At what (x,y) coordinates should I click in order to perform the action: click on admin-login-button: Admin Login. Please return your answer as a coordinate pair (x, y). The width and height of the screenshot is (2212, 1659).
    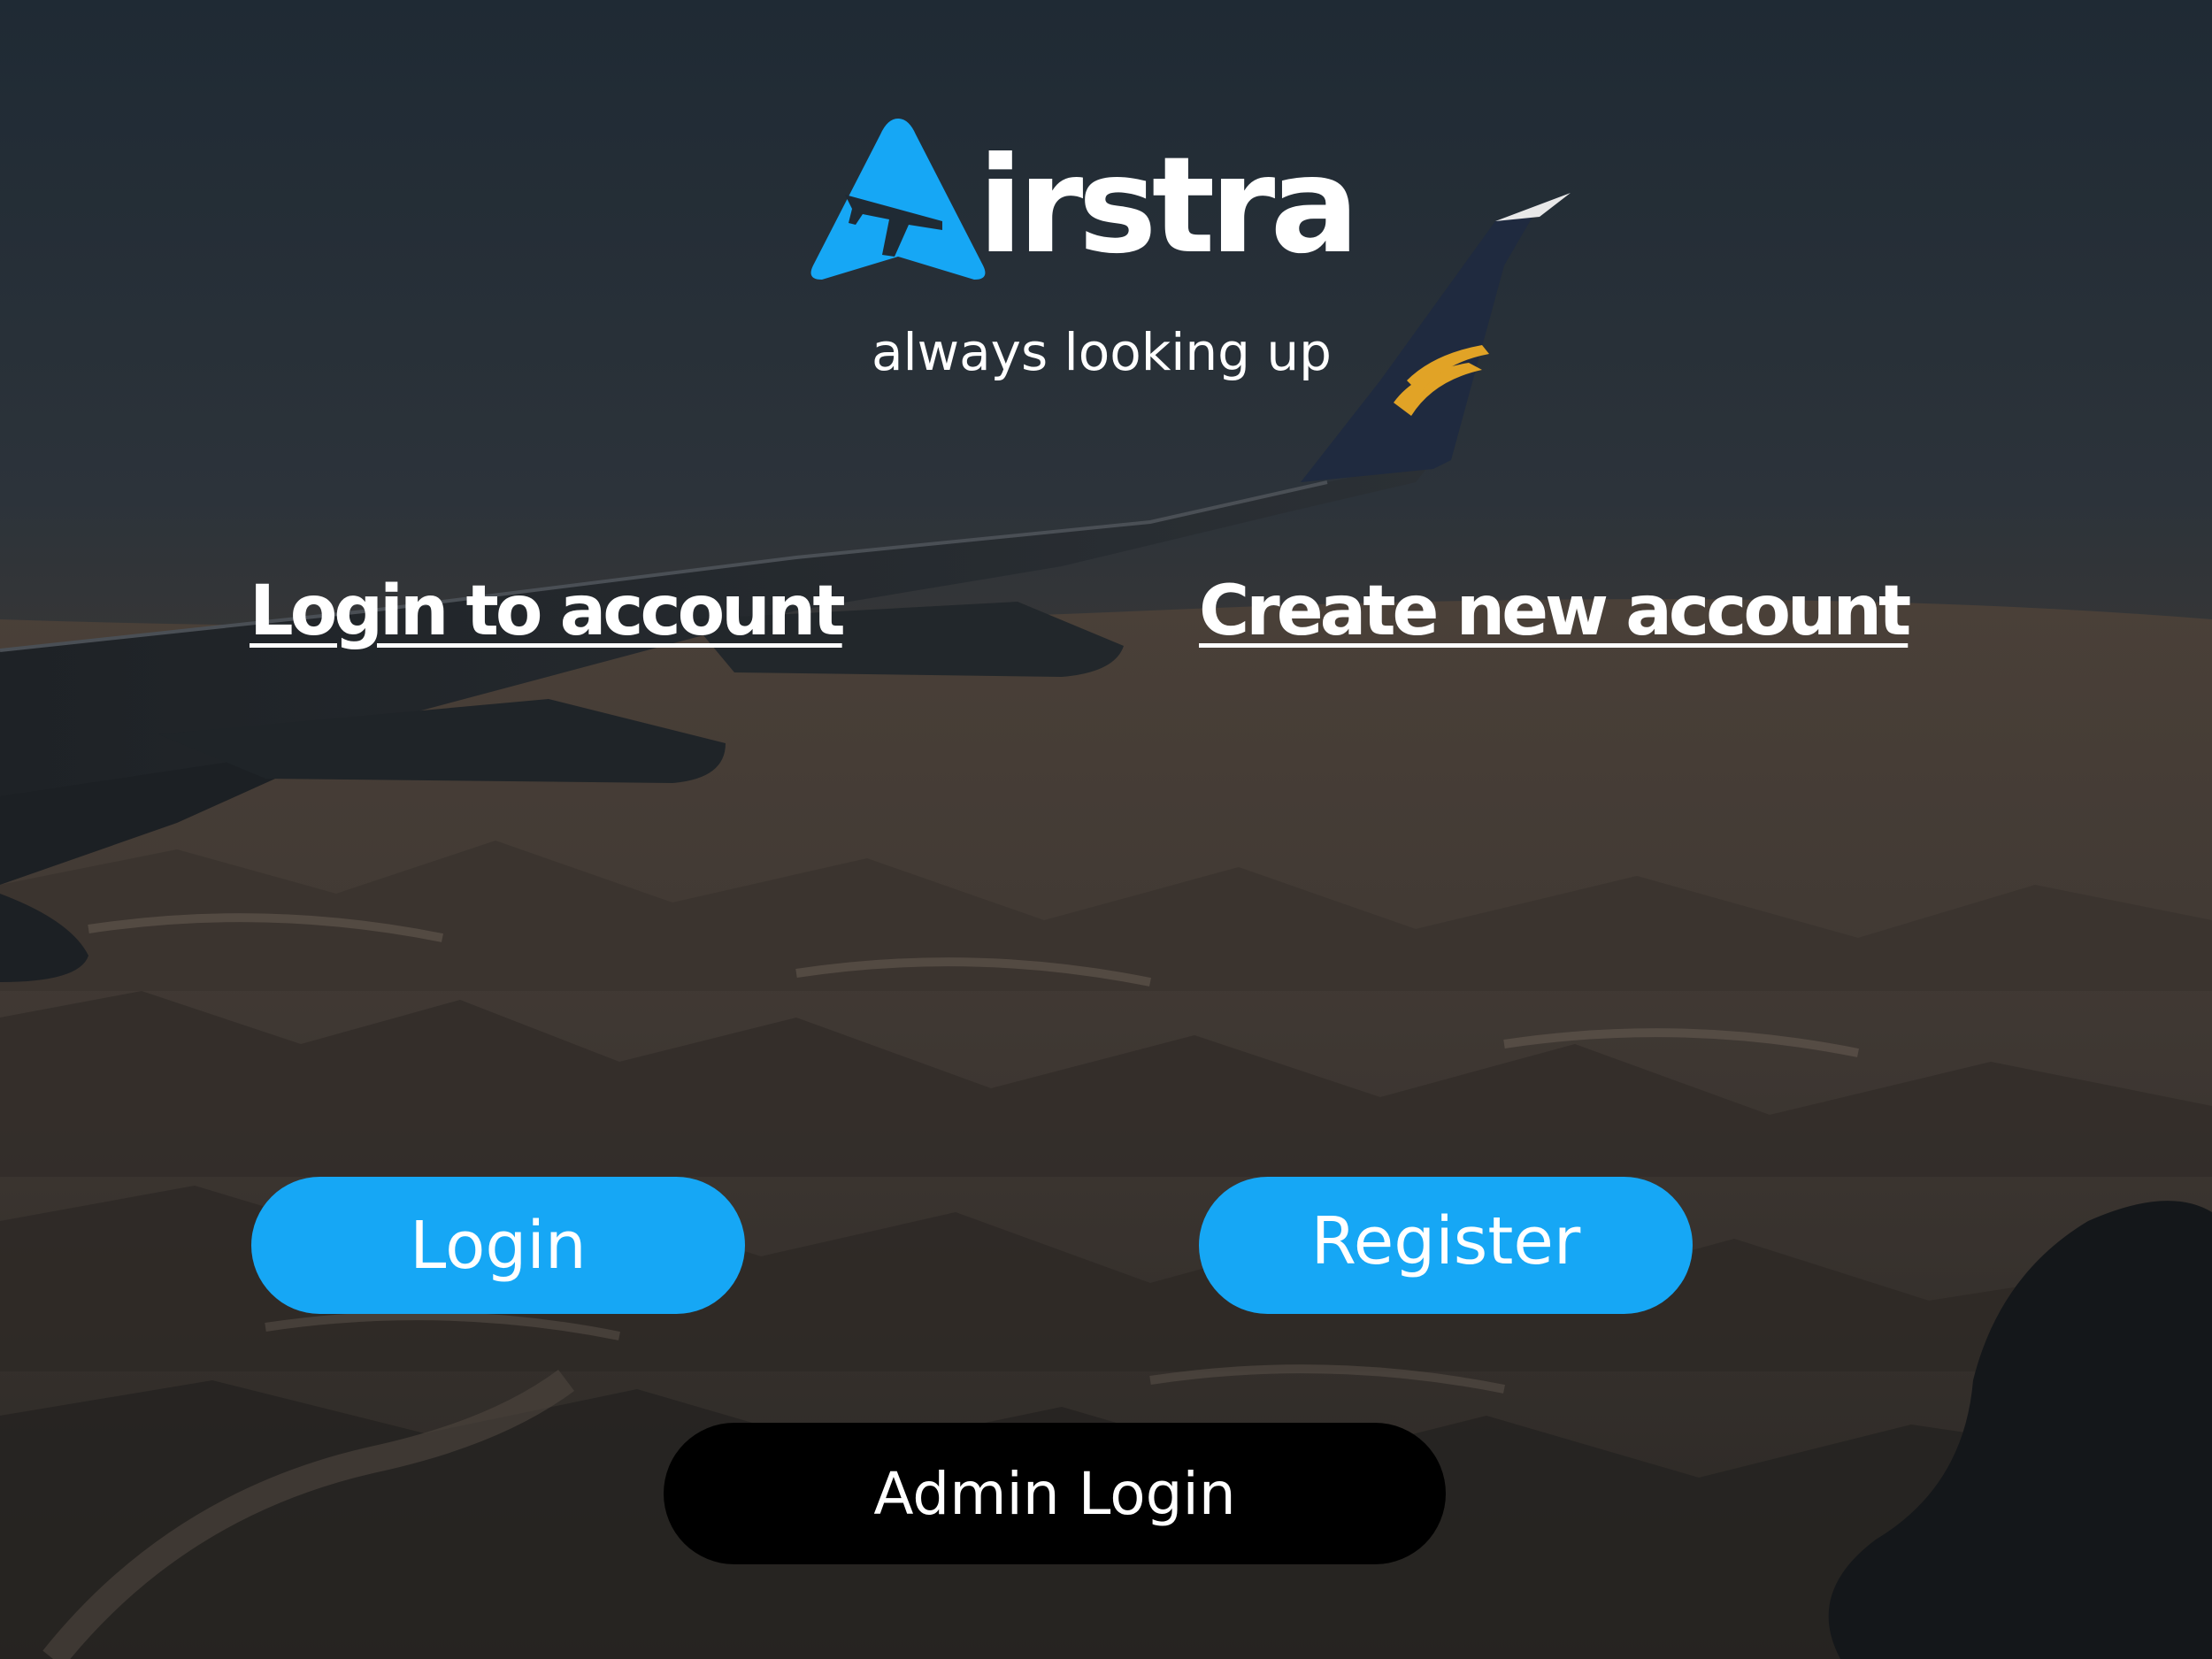
    Looking at the image, I should click on (1055, 1494).